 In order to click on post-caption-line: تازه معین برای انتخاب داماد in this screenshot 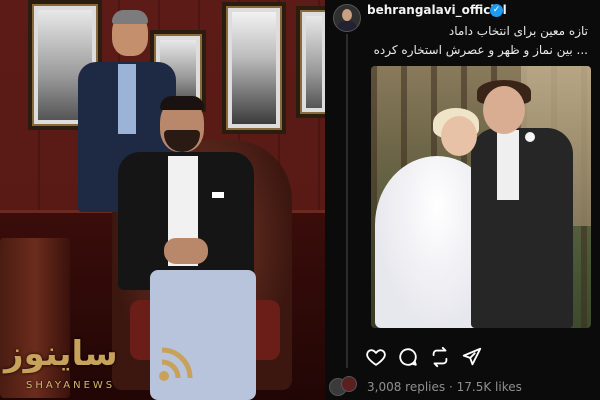, I will do `click(518, 31)`.